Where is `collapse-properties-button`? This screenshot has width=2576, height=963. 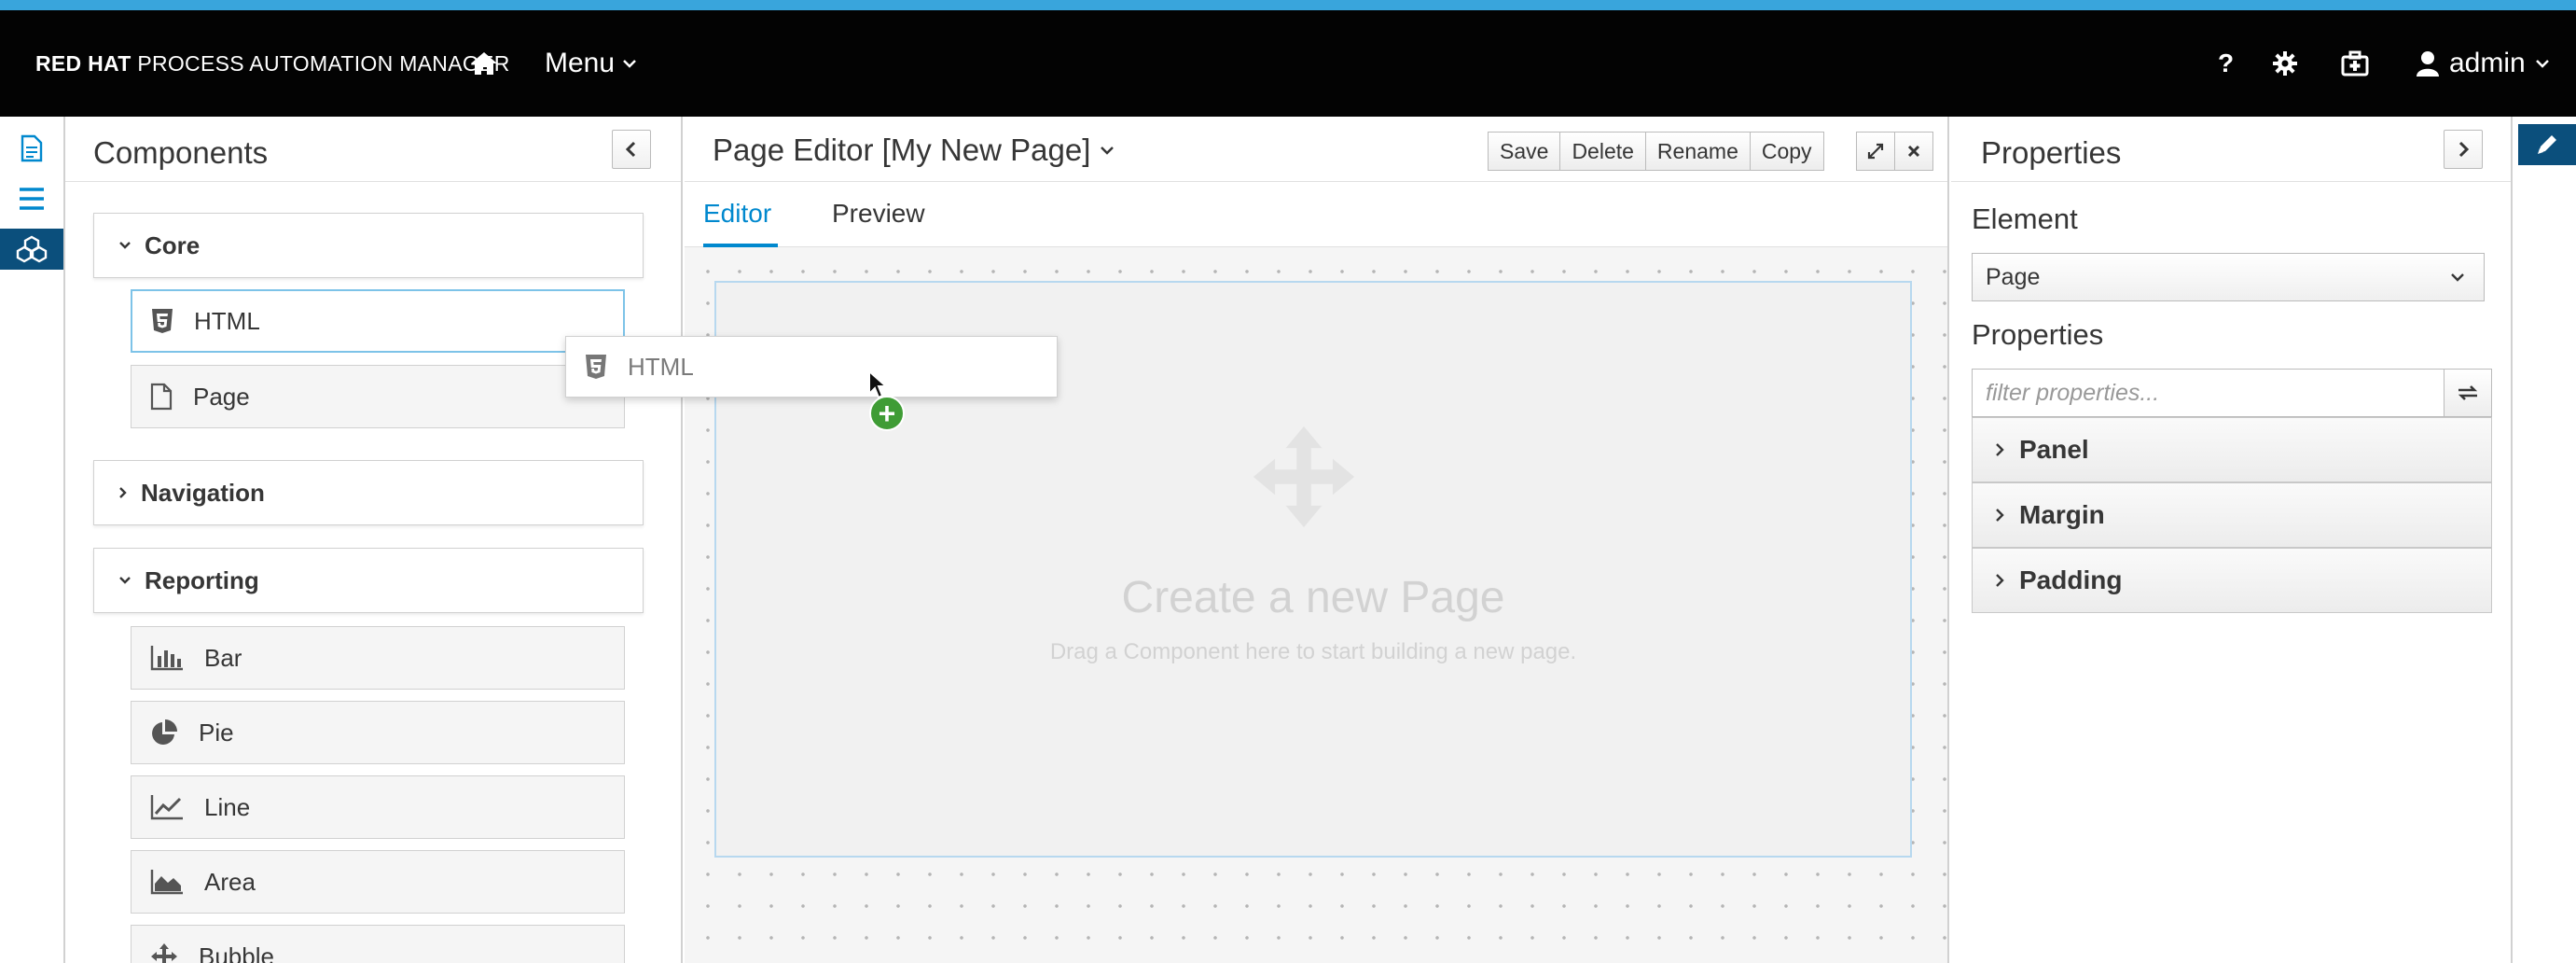 collapse-properties-button is located at coordinates (2463, 149).